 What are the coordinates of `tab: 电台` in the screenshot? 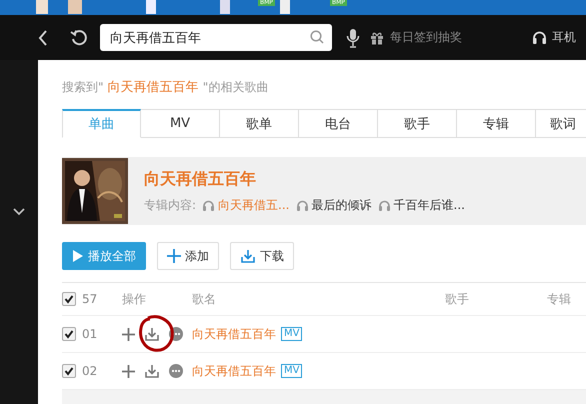 It's located at (338, 123).